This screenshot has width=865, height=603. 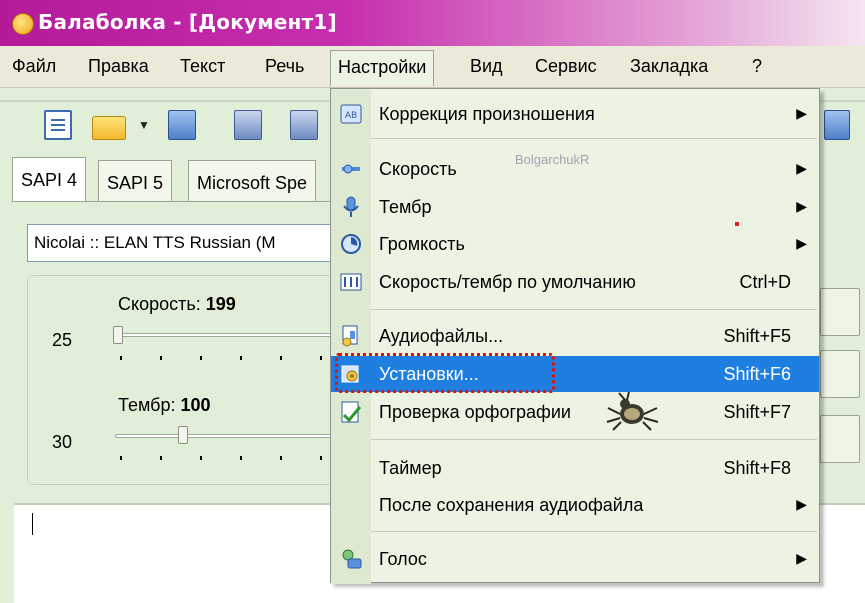 I want to click on pitch-label: Тембр: 100, so click(x=164, y=405).